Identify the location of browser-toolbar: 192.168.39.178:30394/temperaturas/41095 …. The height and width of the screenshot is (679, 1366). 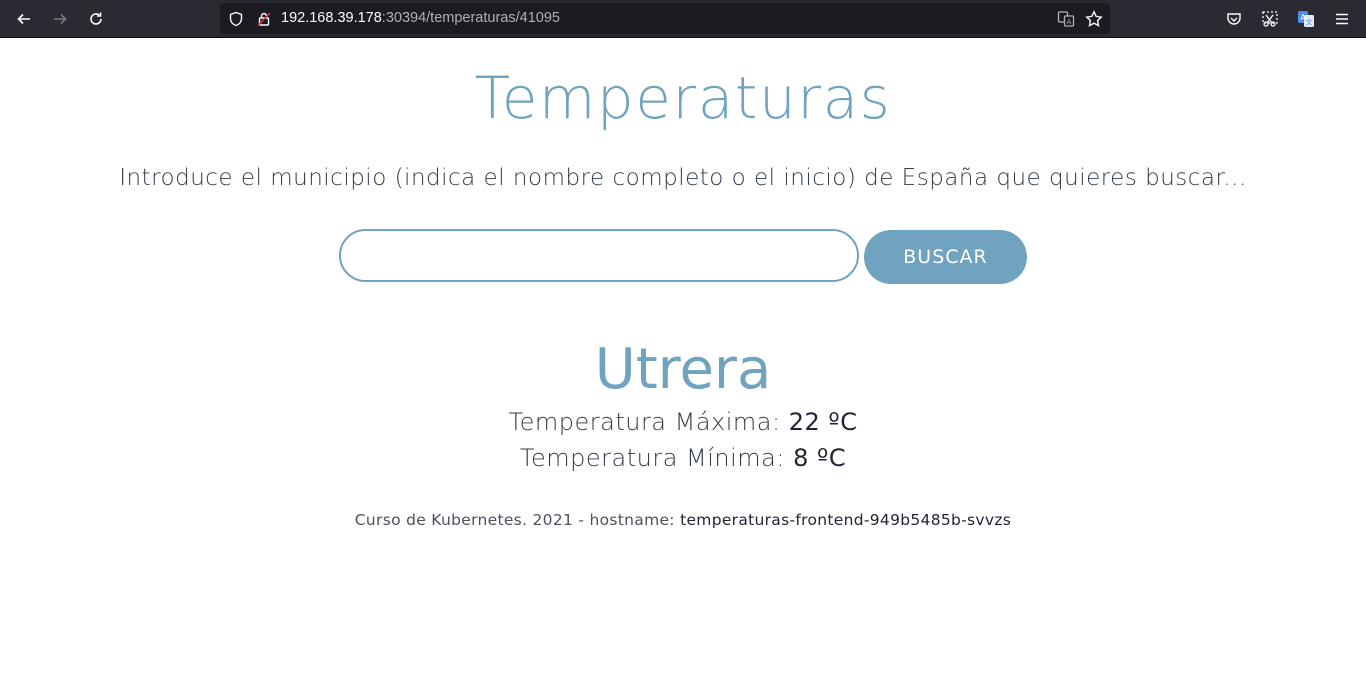
(683, 19).